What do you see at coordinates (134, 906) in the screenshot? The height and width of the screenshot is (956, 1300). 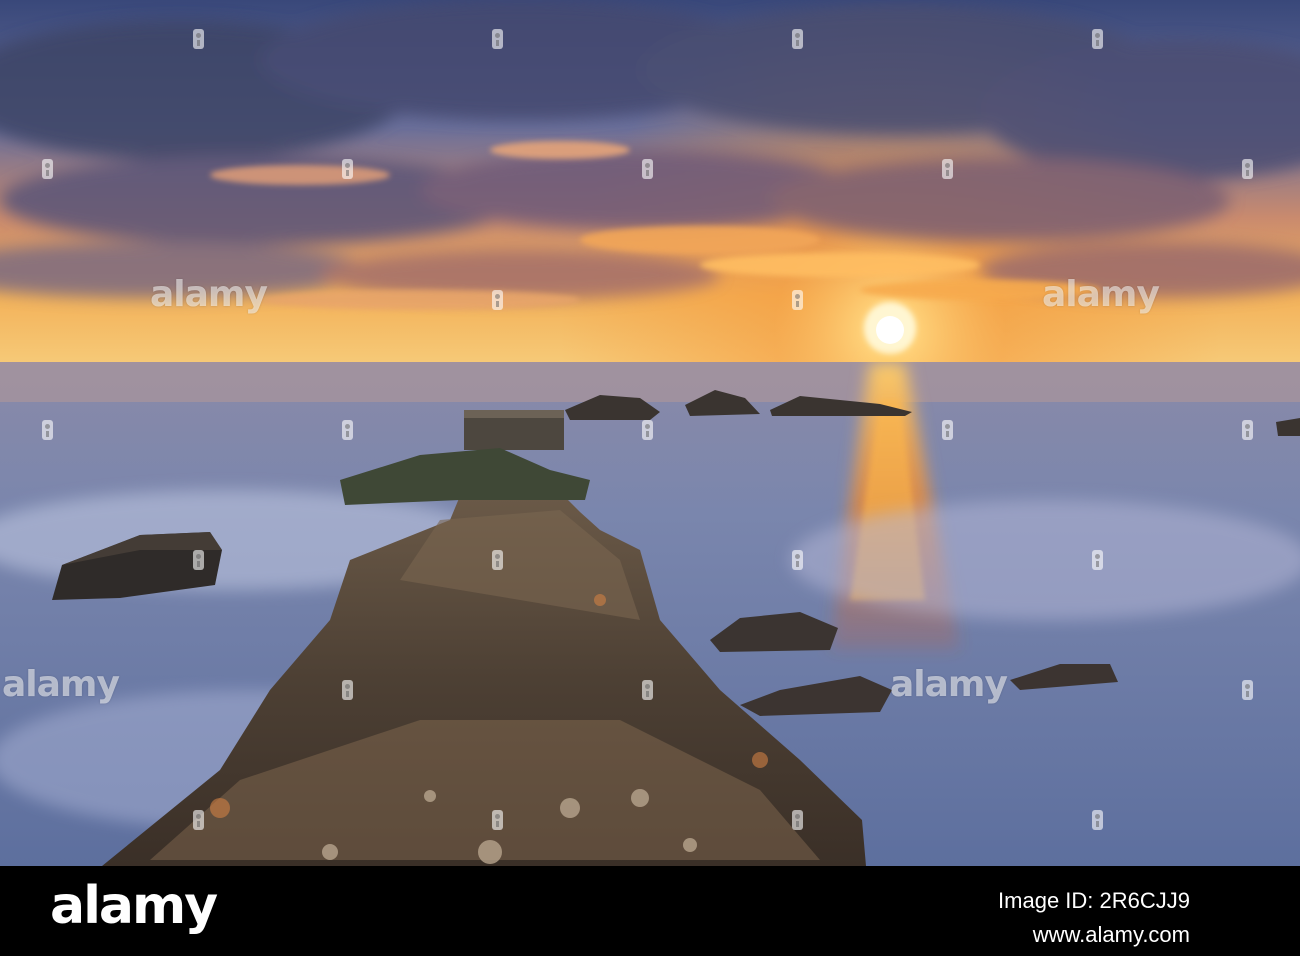 I see `alamy-logo: alamy` at bounding box center [134, 906].